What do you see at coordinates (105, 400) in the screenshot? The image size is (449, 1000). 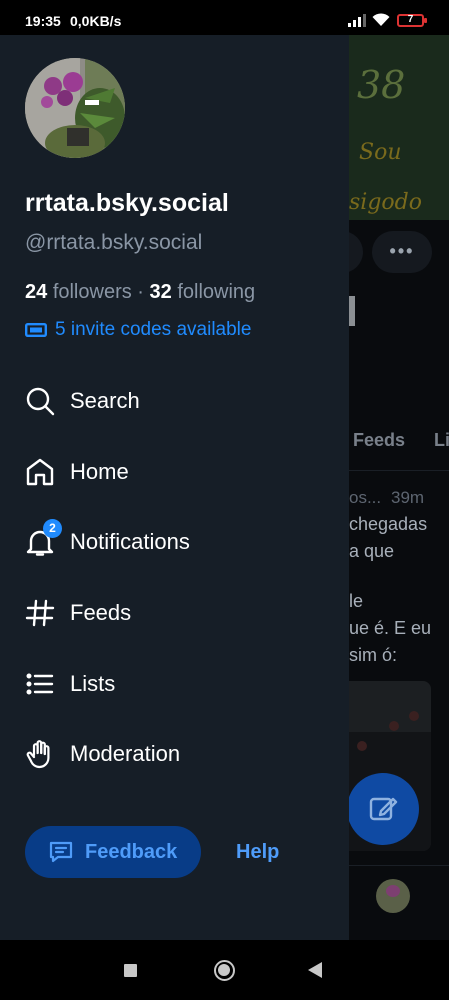 I see `nav-label: Search` at bounding box center [105, 400].